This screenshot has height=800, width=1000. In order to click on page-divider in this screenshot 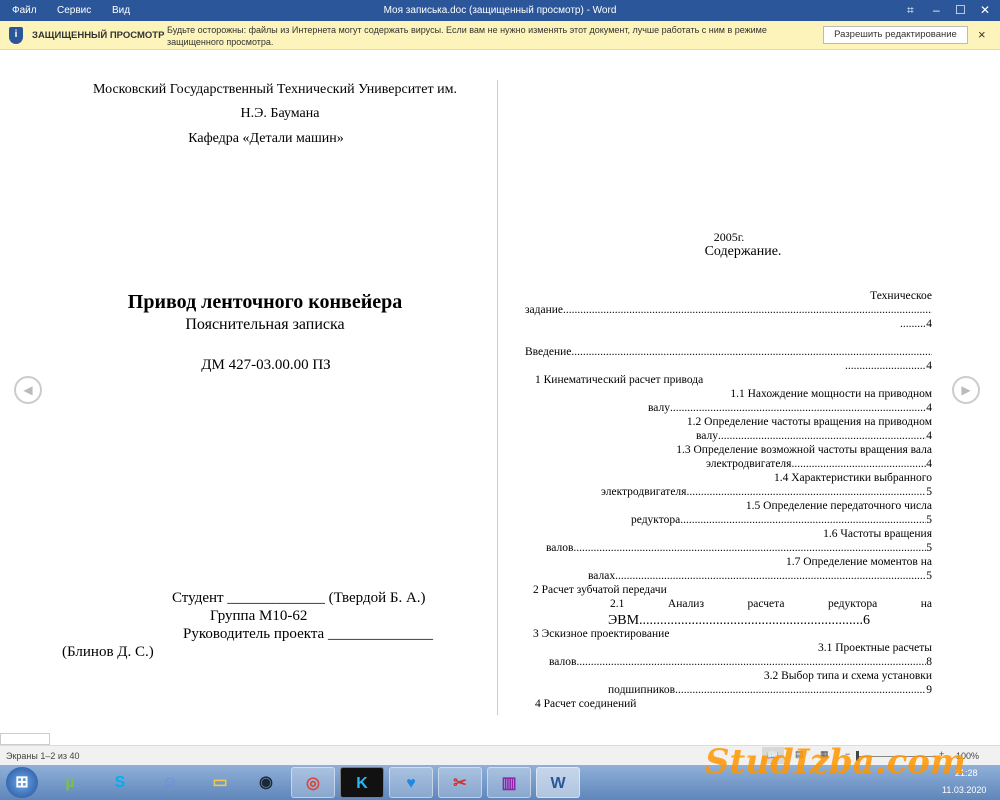, I will do `click(497, 397)`.